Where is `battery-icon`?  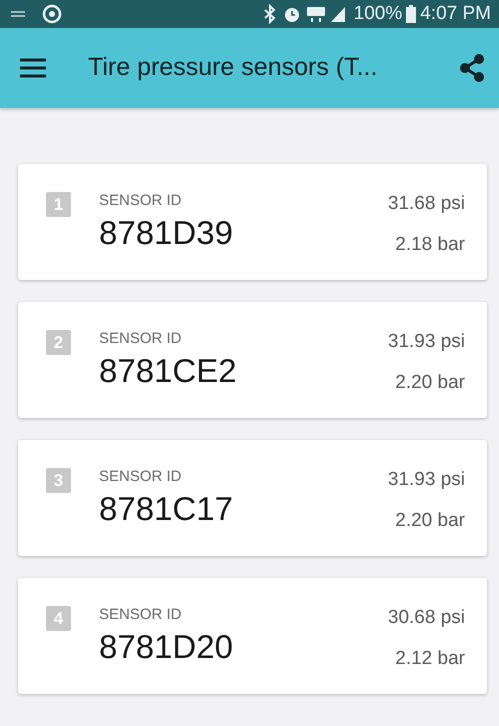 battery-icon is located at coordinates (411, 14).